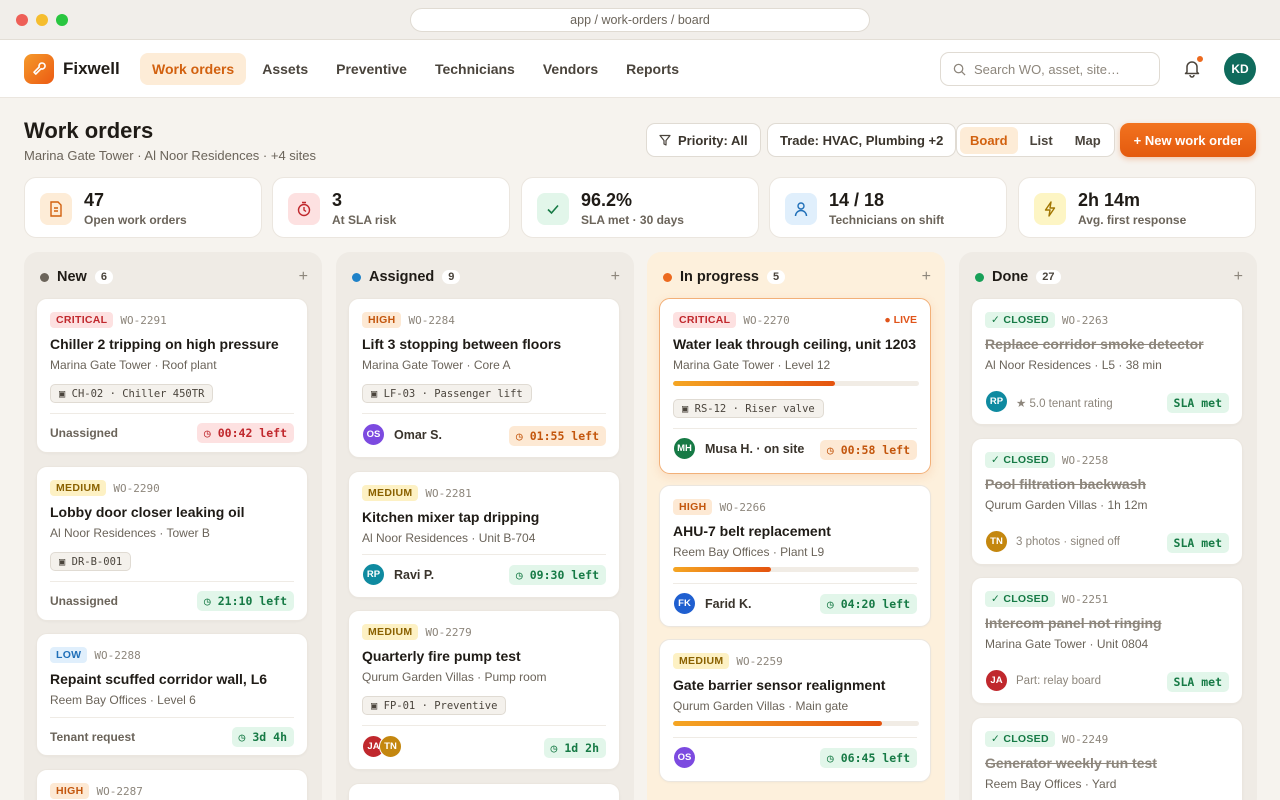  I want to click on card-location: Qurum Garden Villas · Main gate, so click(761, 706).